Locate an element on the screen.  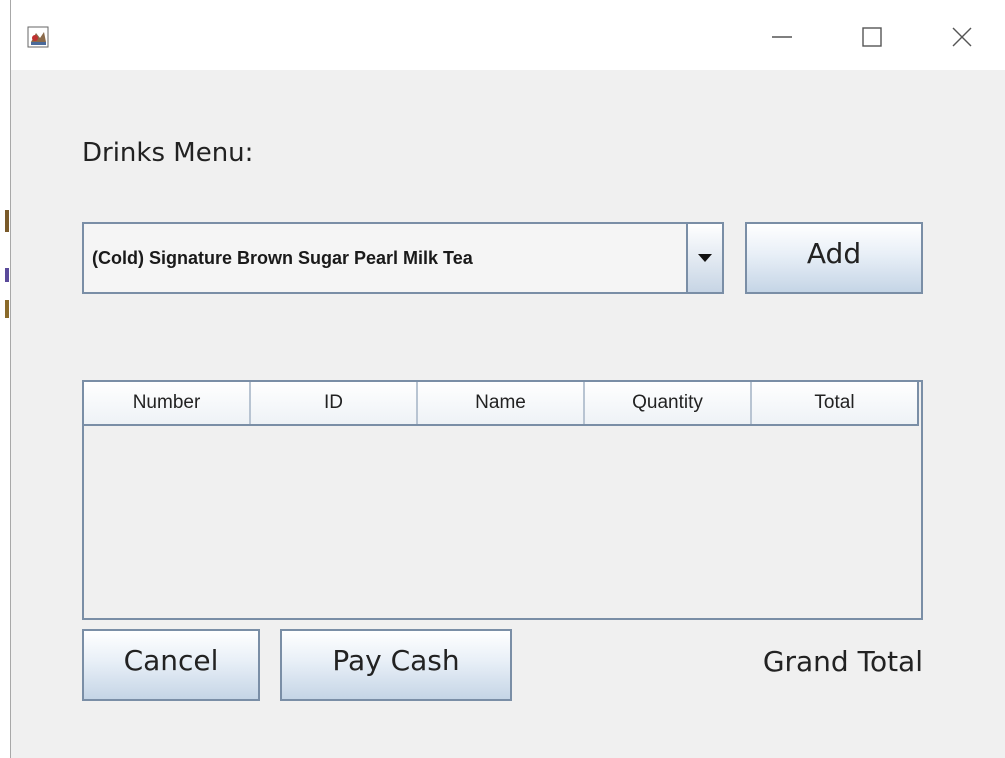
maximize-button is located at coordinates (872, 37).